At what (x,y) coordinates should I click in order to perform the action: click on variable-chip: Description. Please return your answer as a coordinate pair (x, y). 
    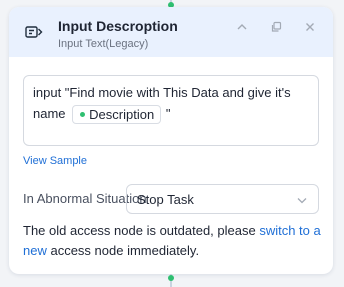
    Looking at the image, I should click on (117, 115).